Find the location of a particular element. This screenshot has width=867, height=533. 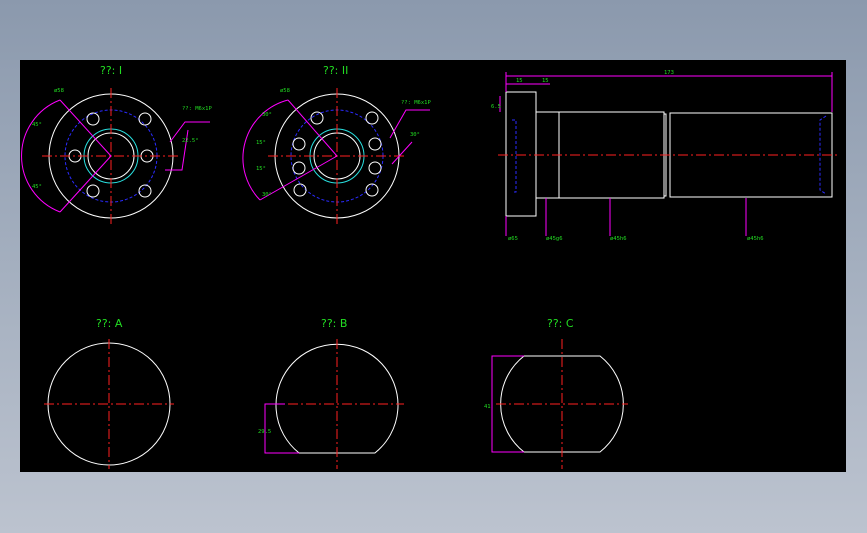

dim-text-dia3: ø45h6 is located at coordinates (618, 239).